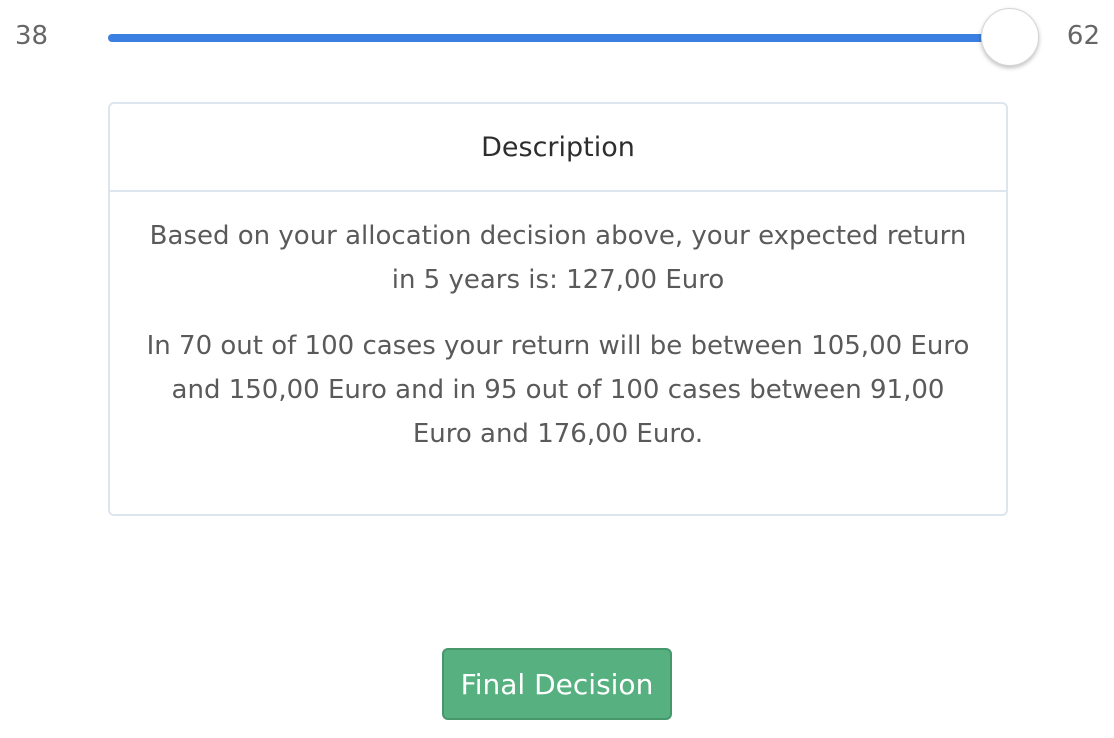  What do you see at coordinates (558, 148) in the screenshot?
I see `card-title: Description` at bounding box center [558, 148].